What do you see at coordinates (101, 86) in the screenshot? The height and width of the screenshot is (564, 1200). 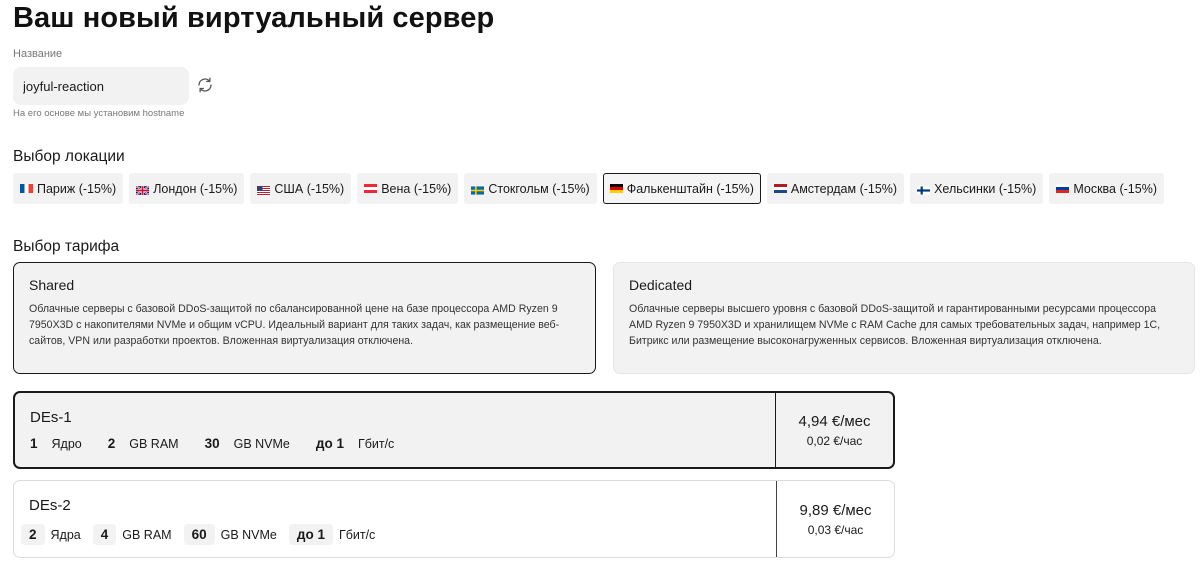 I see `server-name-input` at bounding box center [101, 86].